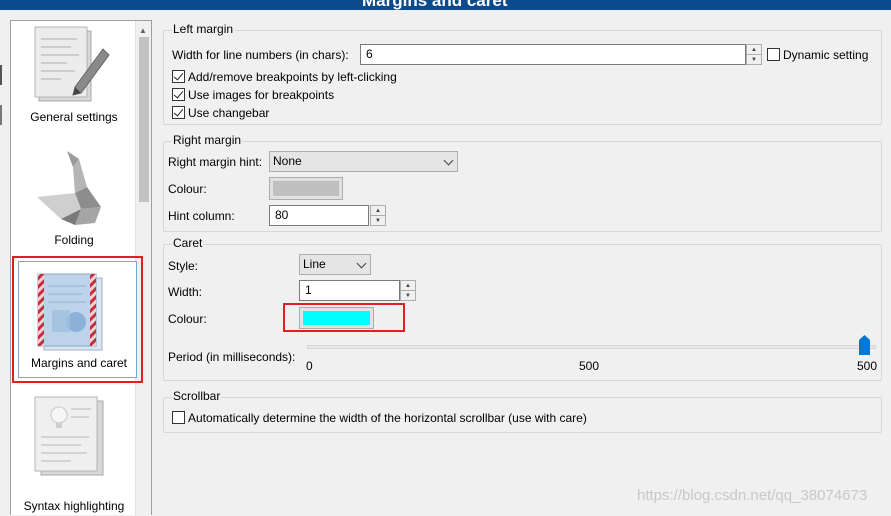 The image size is (891, 516). What do you see at coordinates (232, 357) in the screenshot?
I see `caret-period-label: Period (in milliseconds):` at bounding box center [232, 357].